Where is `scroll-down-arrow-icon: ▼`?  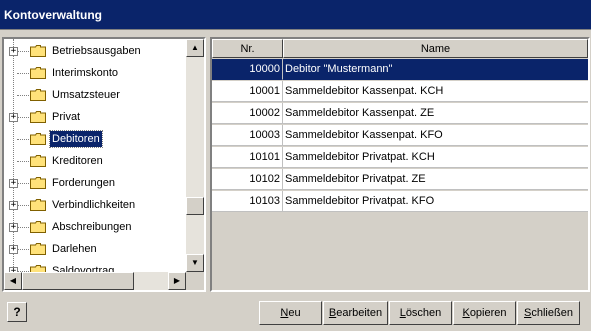
scroll-down-arrow-icon: ▼ is located at coordinates (195, 263).